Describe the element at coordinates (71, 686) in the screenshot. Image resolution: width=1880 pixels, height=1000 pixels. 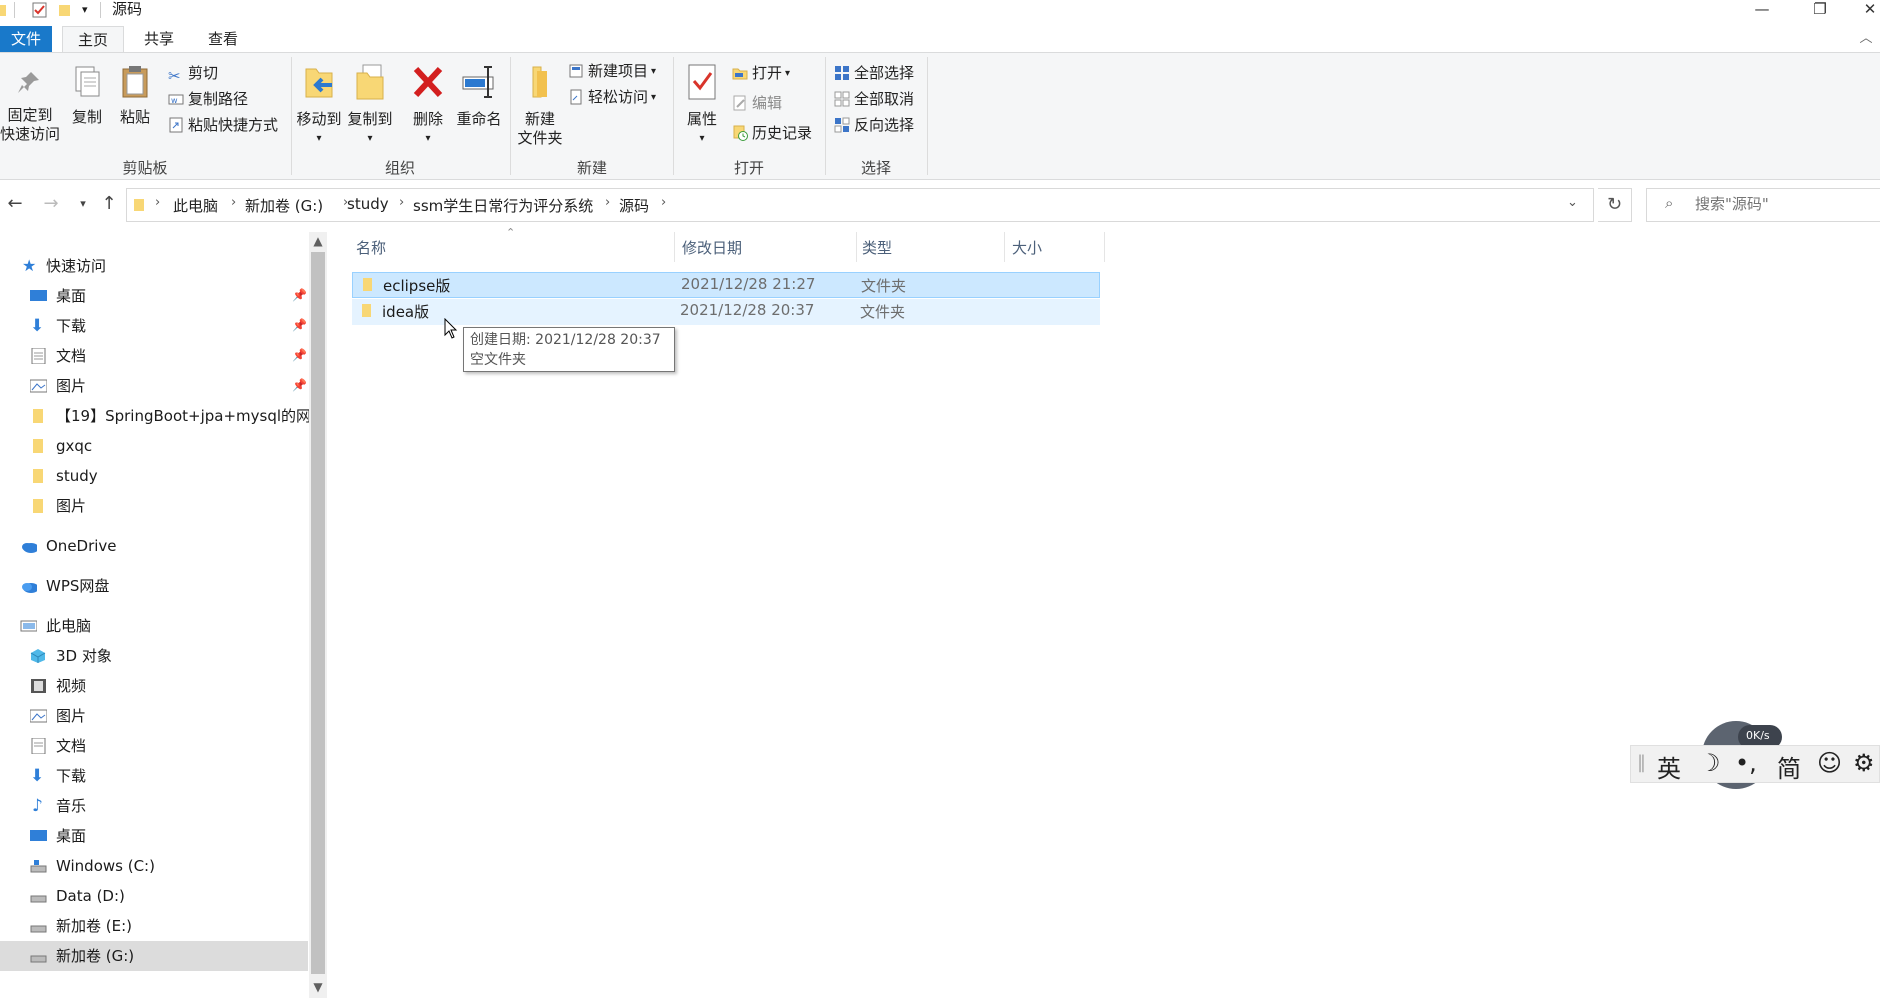
I see `nav-label: 视频` at that location.